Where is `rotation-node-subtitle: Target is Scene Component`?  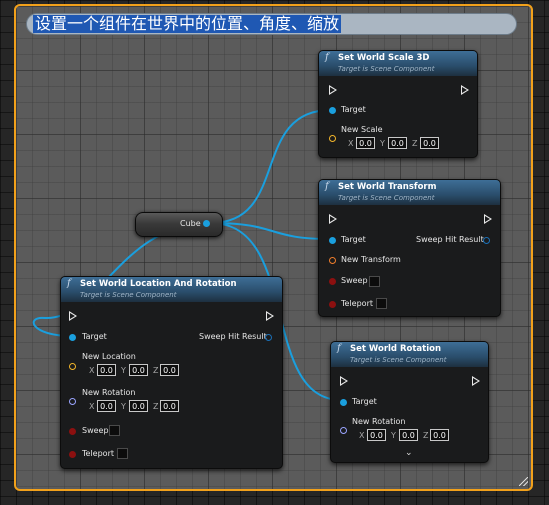
rotation-node-subtitle: Target is Scene Component is located at coordinates (398, 360).